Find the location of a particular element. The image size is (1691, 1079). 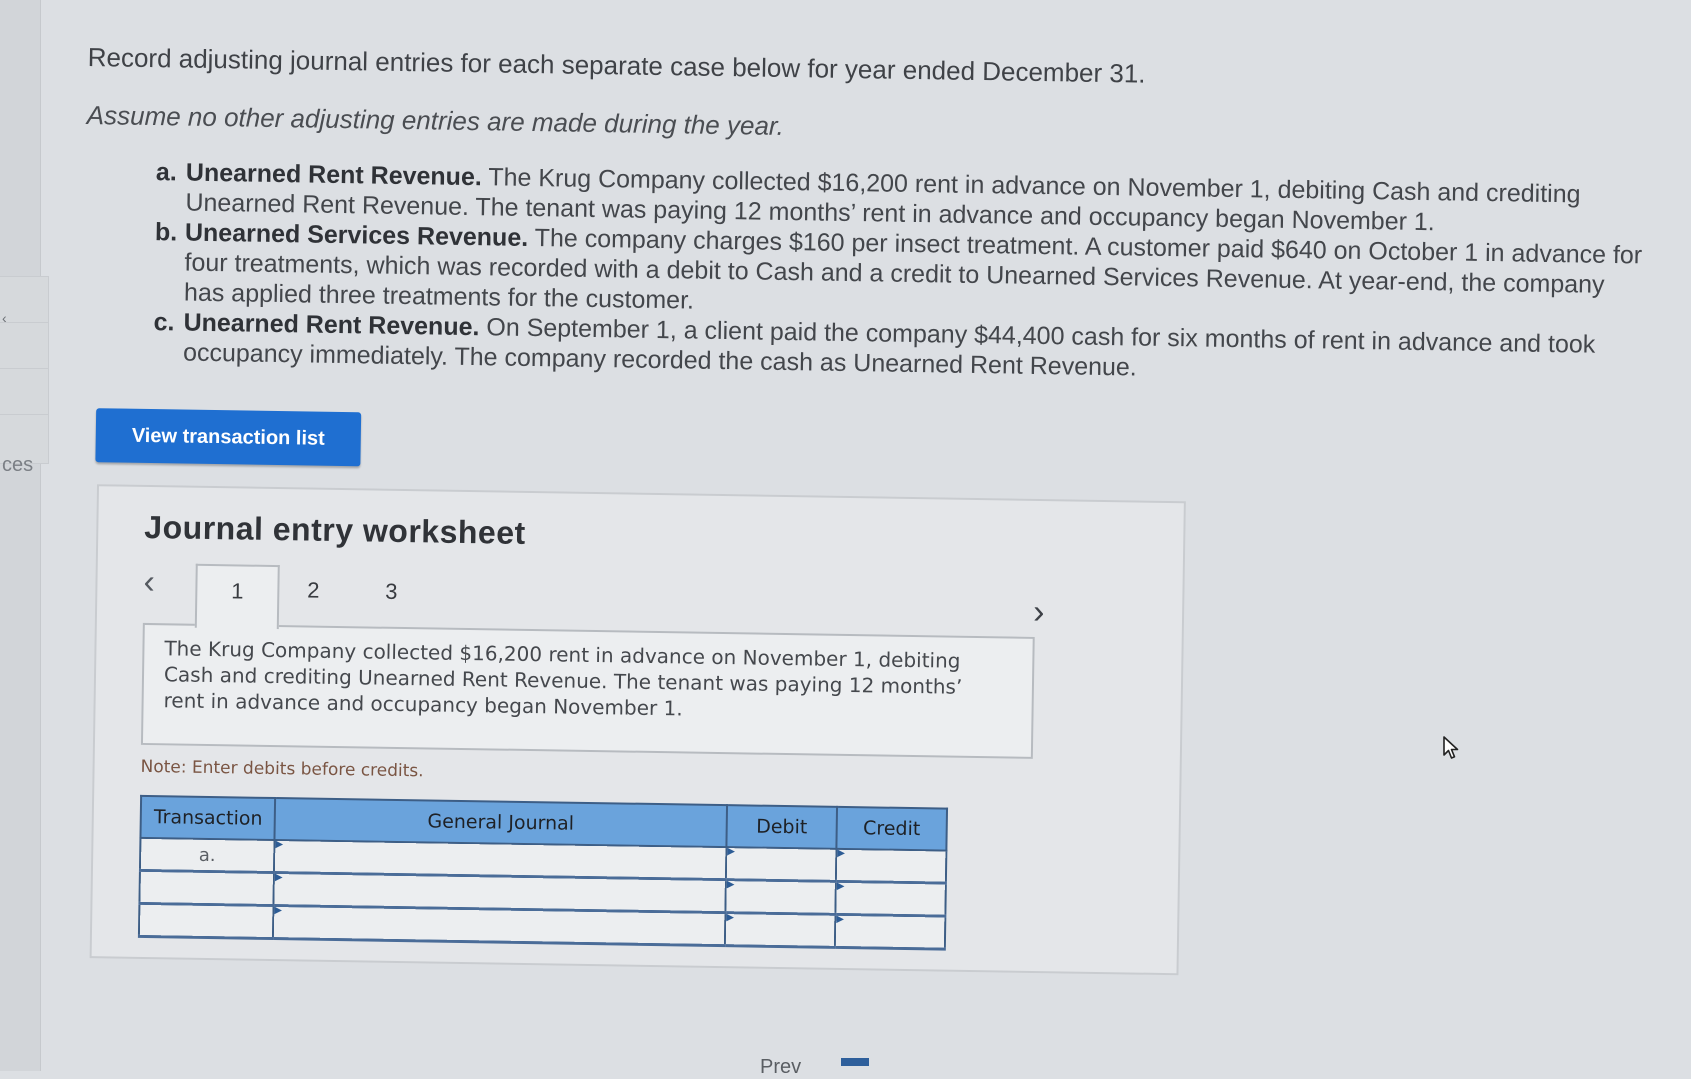

prev-page-button: Prev is located at coordinates (780, 1067).